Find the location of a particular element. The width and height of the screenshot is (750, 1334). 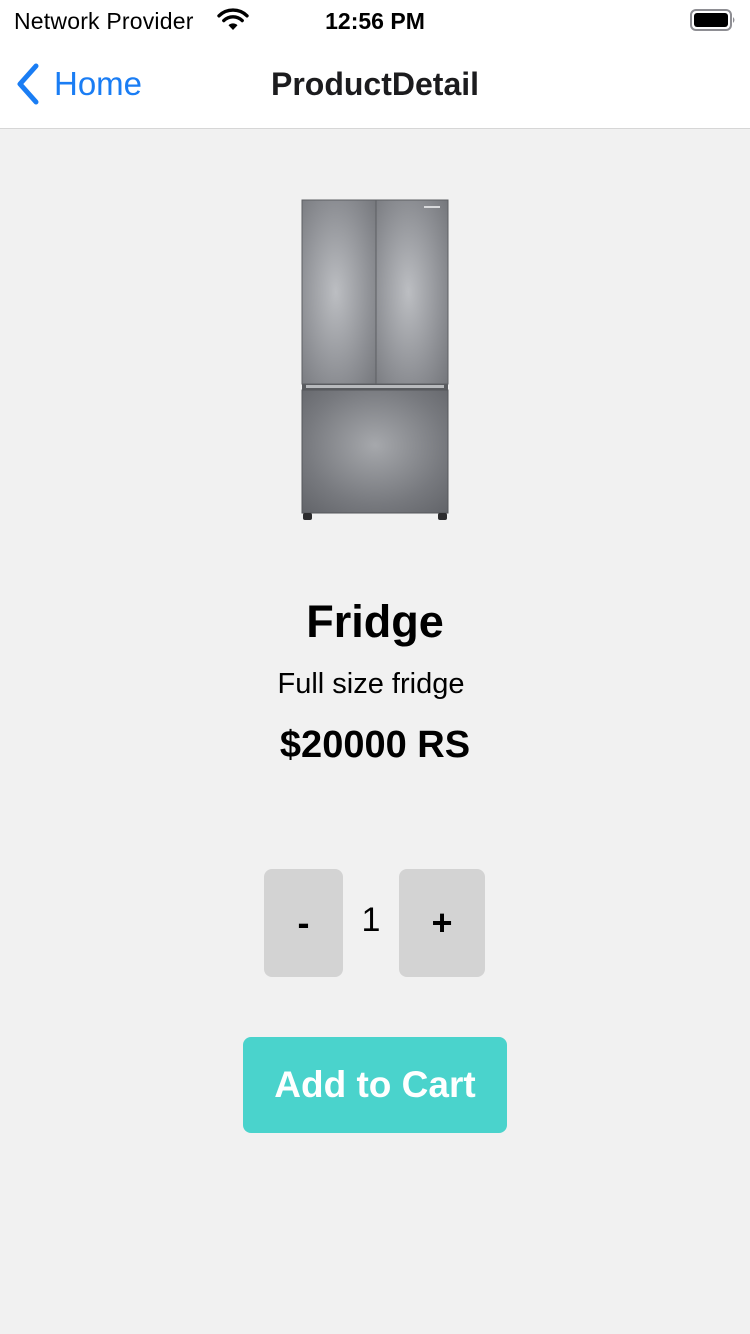

quantity-value: 1 is located at coordinates (371, 920).